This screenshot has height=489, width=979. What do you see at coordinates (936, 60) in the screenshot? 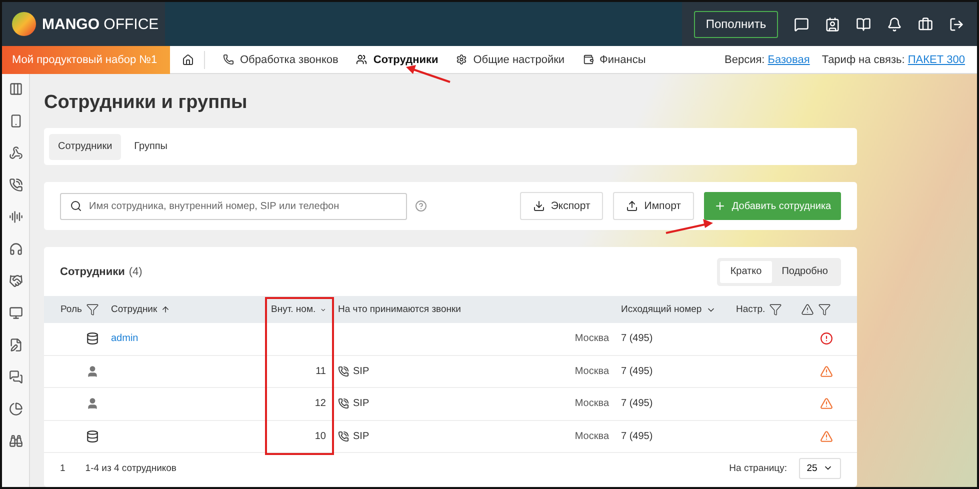
I see `tariff-link: ПАКЕТ 300` at bounding box center [936, 60].